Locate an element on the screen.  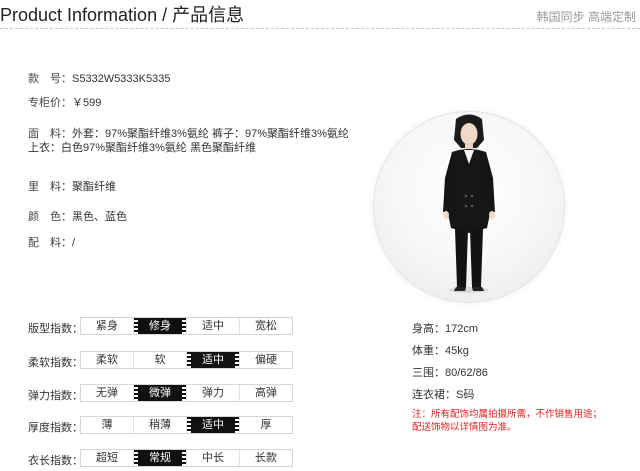
thickness-option-1: 薄 is located at coordinates (107, 425).